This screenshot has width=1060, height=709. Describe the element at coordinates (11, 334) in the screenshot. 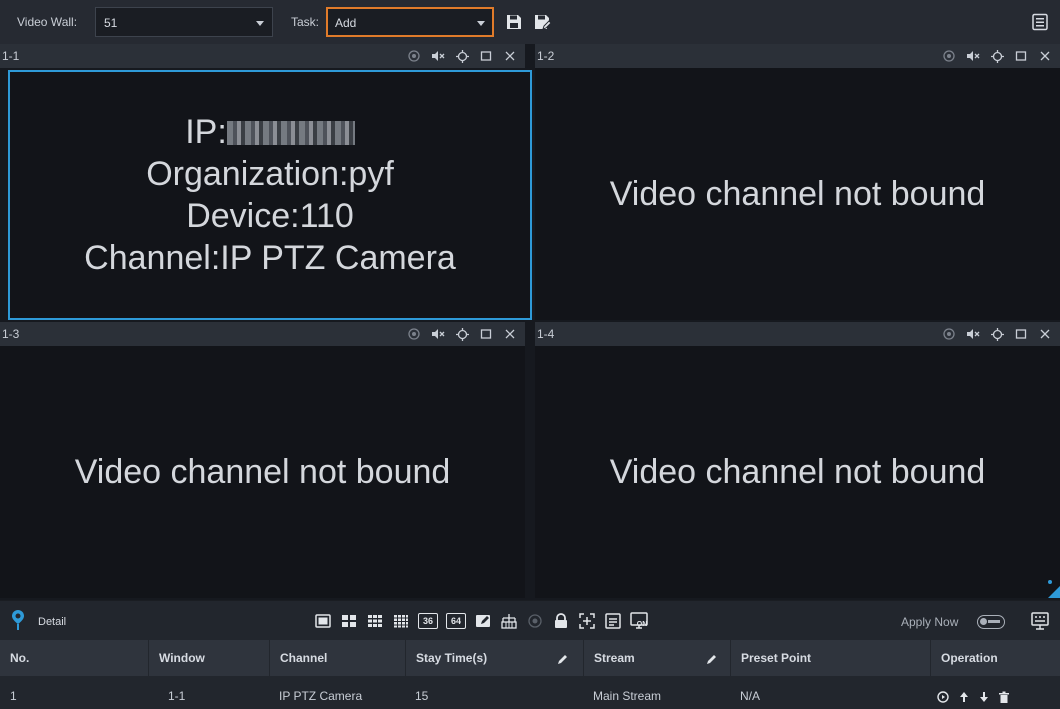

I see `pane-id: 1-3` at that location.